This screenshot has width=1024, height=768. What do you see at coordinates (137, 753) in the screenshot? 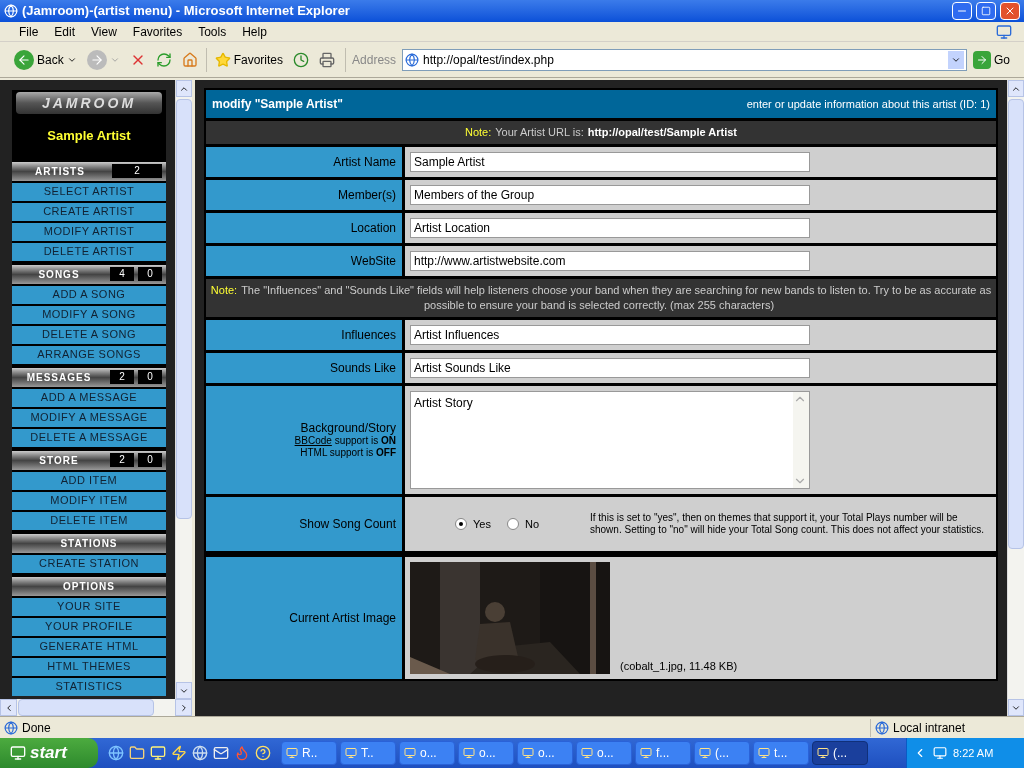
I see `folder-icon` at bounding box center [137, 753].